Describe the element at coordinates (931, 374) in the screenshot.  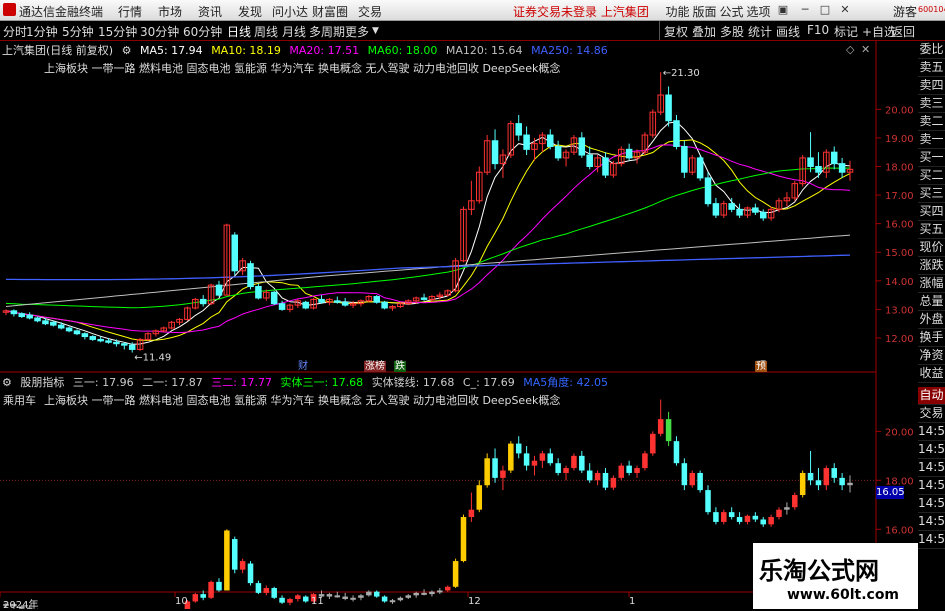
I see `sidebar-item: 收益` at that location.